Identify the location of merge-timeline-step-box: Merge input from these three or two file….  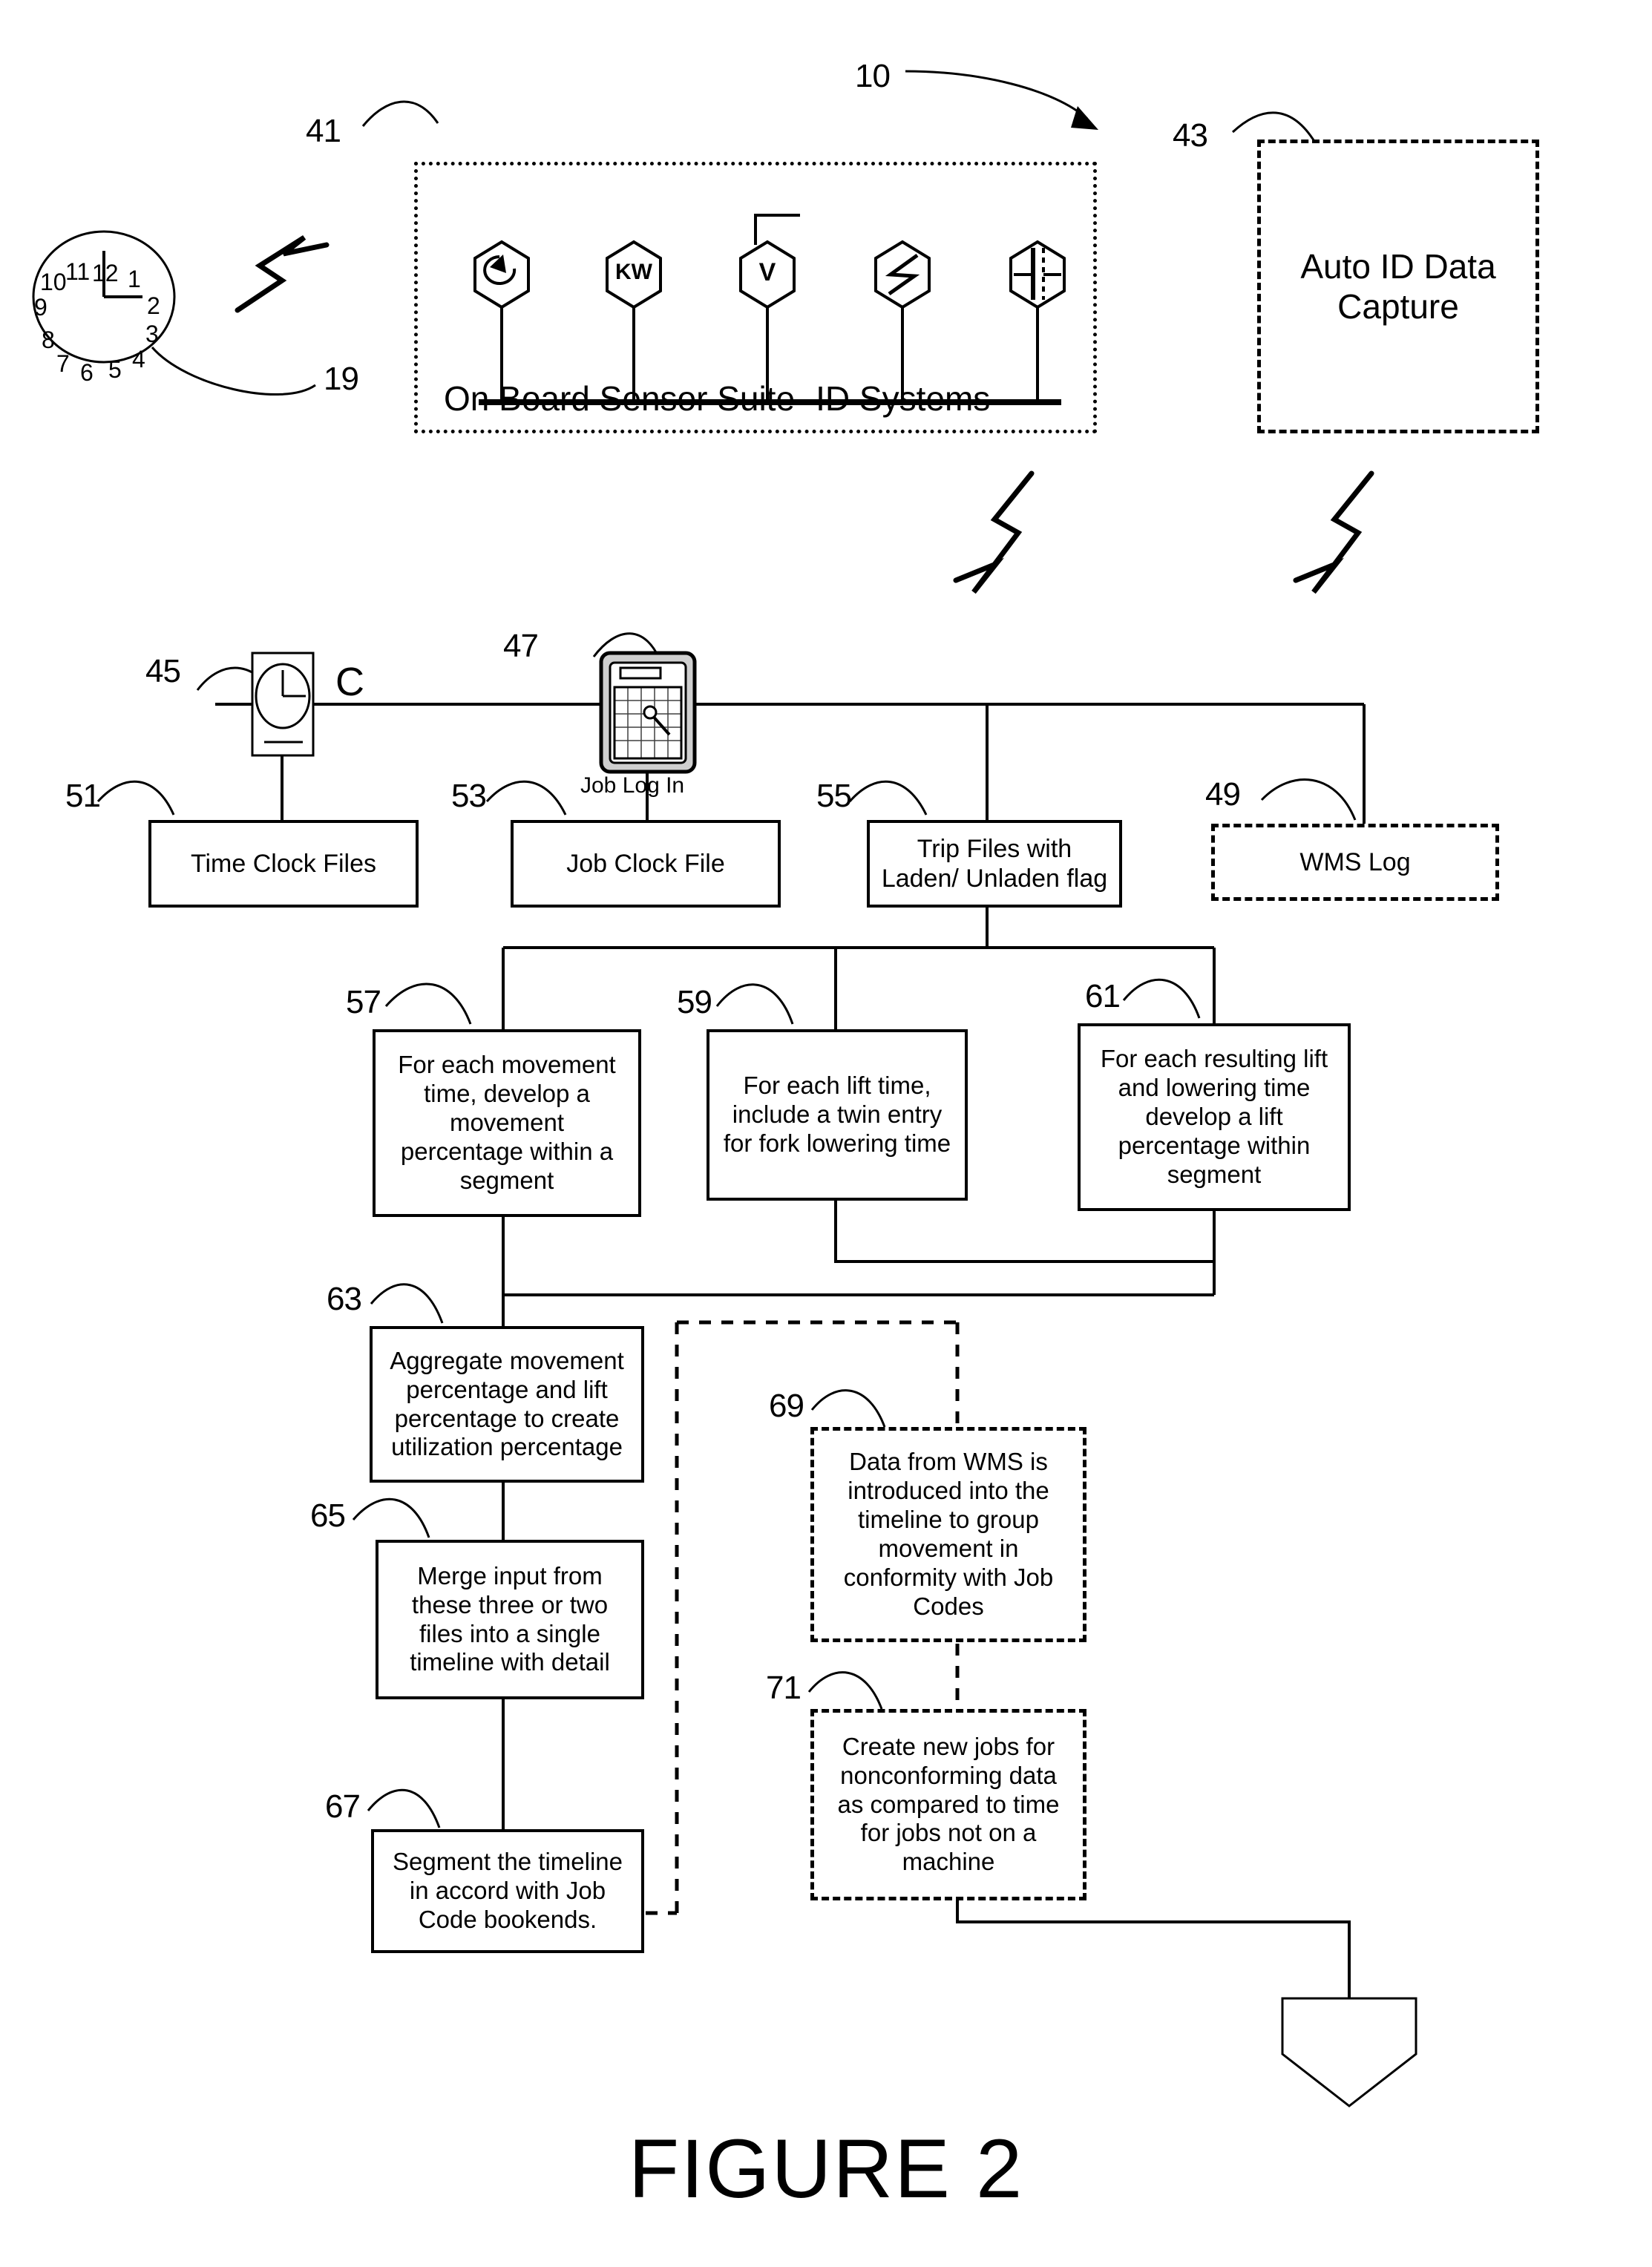
(510, 1619).